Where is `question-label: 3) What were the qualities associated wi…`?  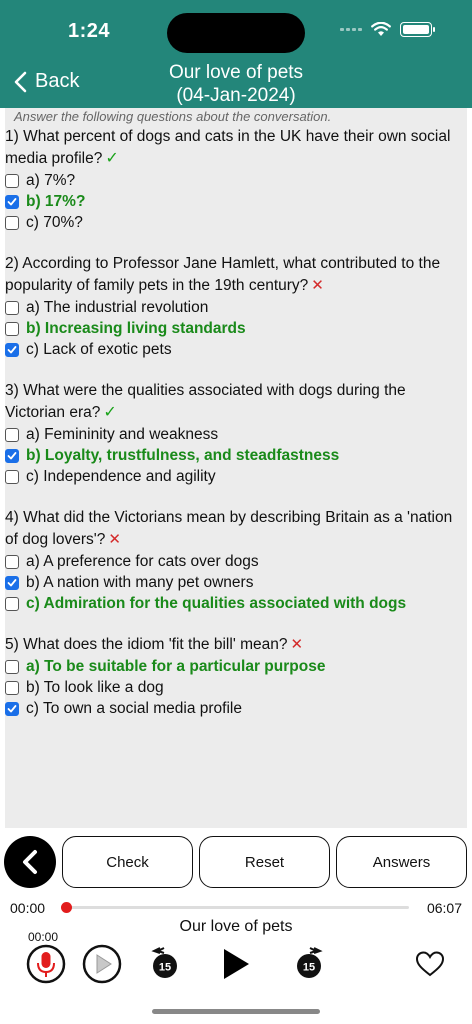 question-label: 3) What were the qualities associated wi… is located at coordinates (205, 401).